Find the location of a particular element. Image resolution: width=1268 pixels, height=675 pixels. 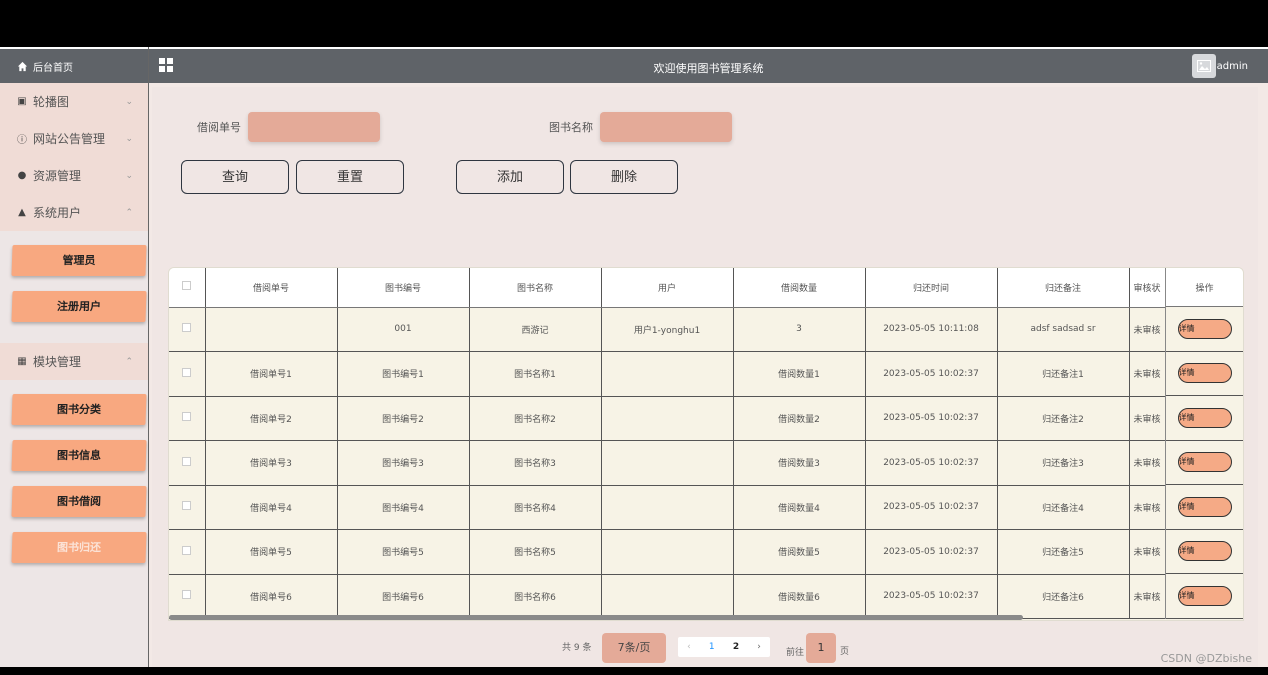

watermark: CSDN @DZbishe is located at coordinates (1206, 658).